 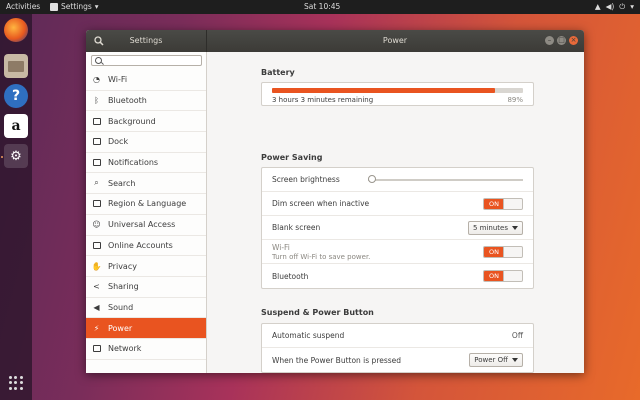 What do you see at coordinates (323, 100) in the screenshot?
I see `battery-remaining: 3 hours 3 minutes remaining` at bounding box center [323, 100].